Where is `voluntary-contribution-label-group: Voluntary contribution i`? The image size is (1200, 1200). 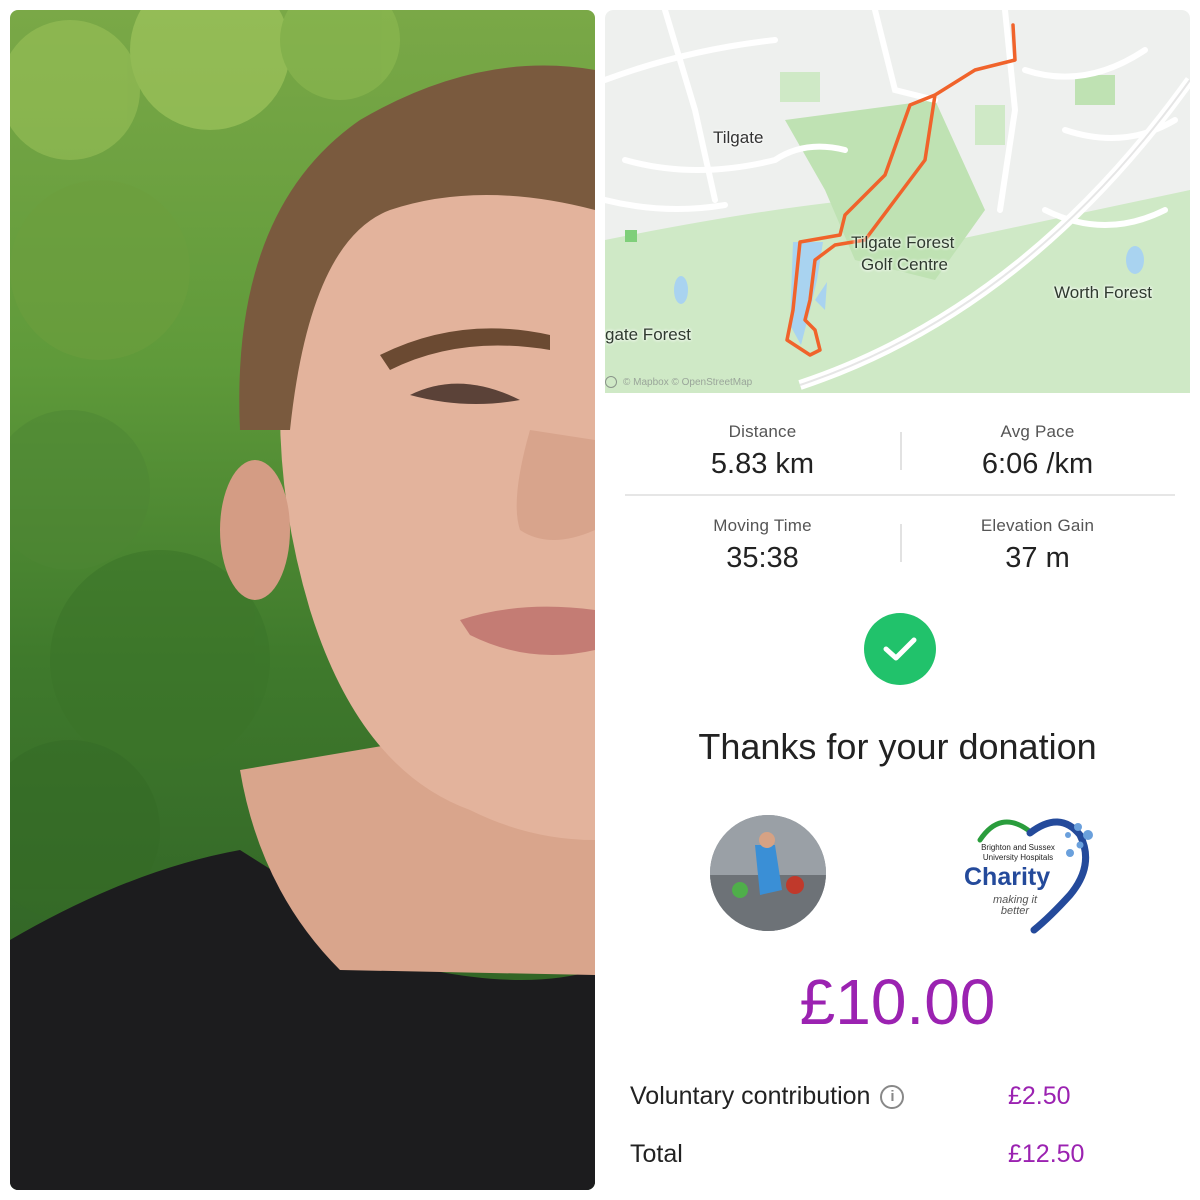 voluntary-contribution-label-group: Voluntary contribution i is located at coordinates (767, 1096).